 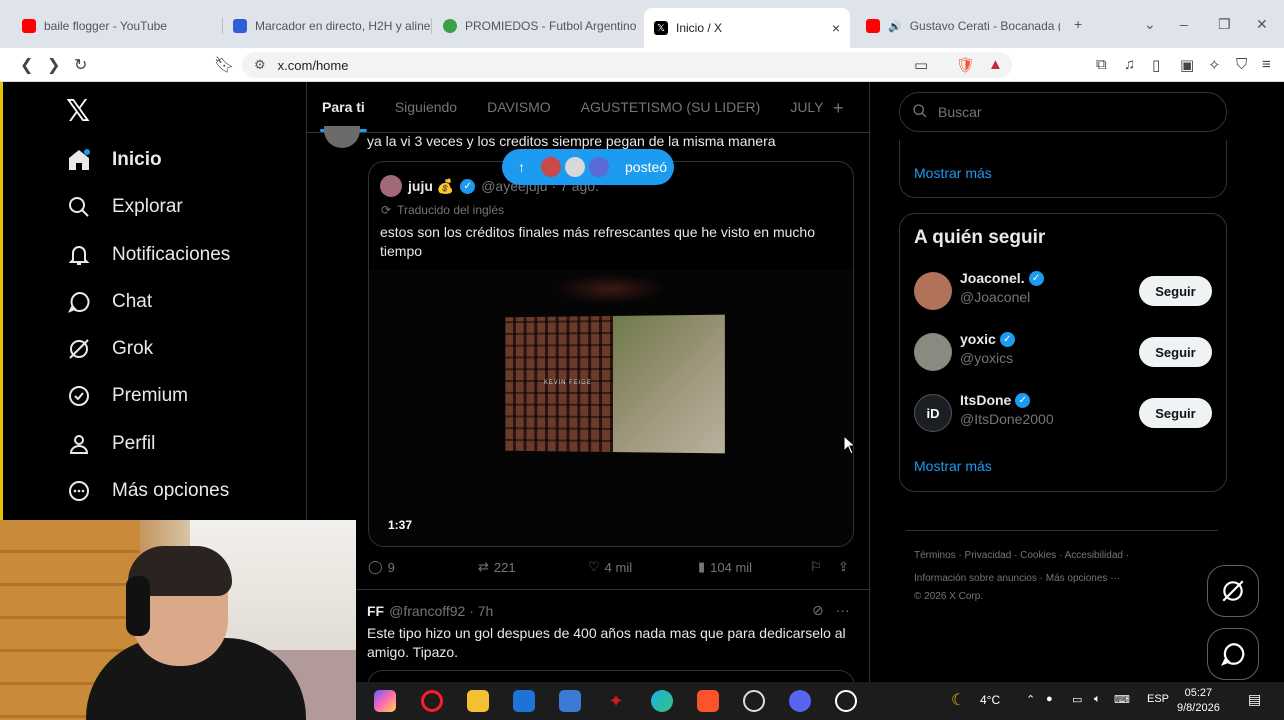 I want to click on sidebar-icon: ▯, so click(x=1156, y=65).